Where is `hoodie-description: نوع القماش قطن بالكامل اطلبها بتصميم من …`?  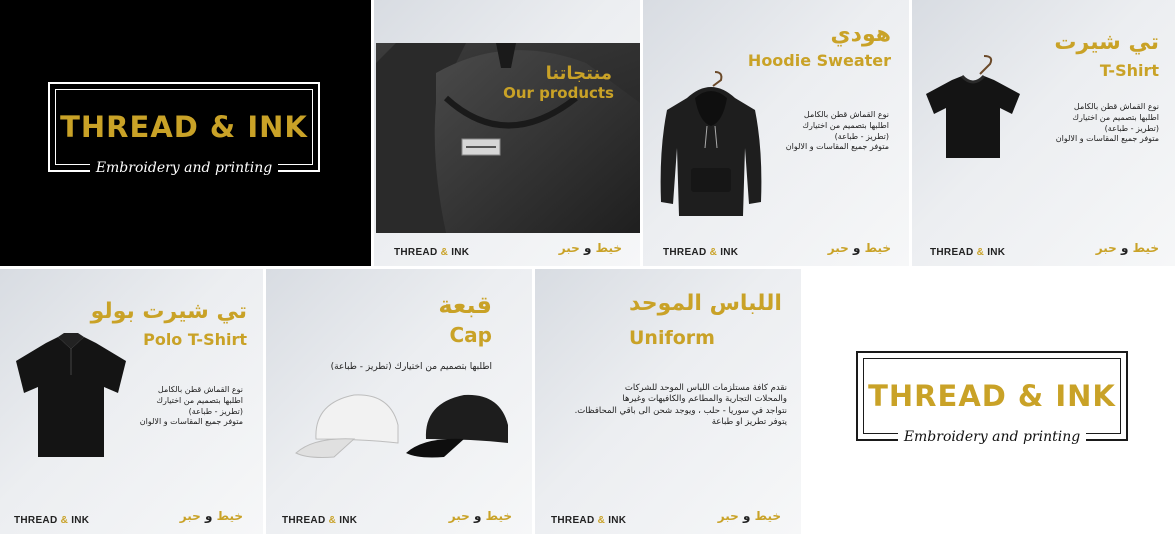
hoodie-description: نوع القماش قطن بالكامل اطلبها بتصميم من … is located at coordinates (837, 131).